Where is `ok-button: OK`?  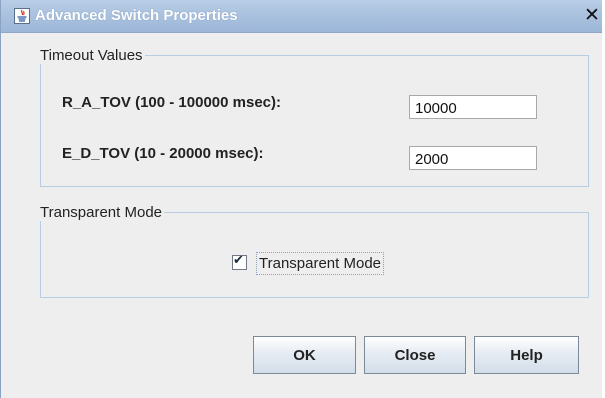 ok-button: OK is located at coordinates (304, 355).